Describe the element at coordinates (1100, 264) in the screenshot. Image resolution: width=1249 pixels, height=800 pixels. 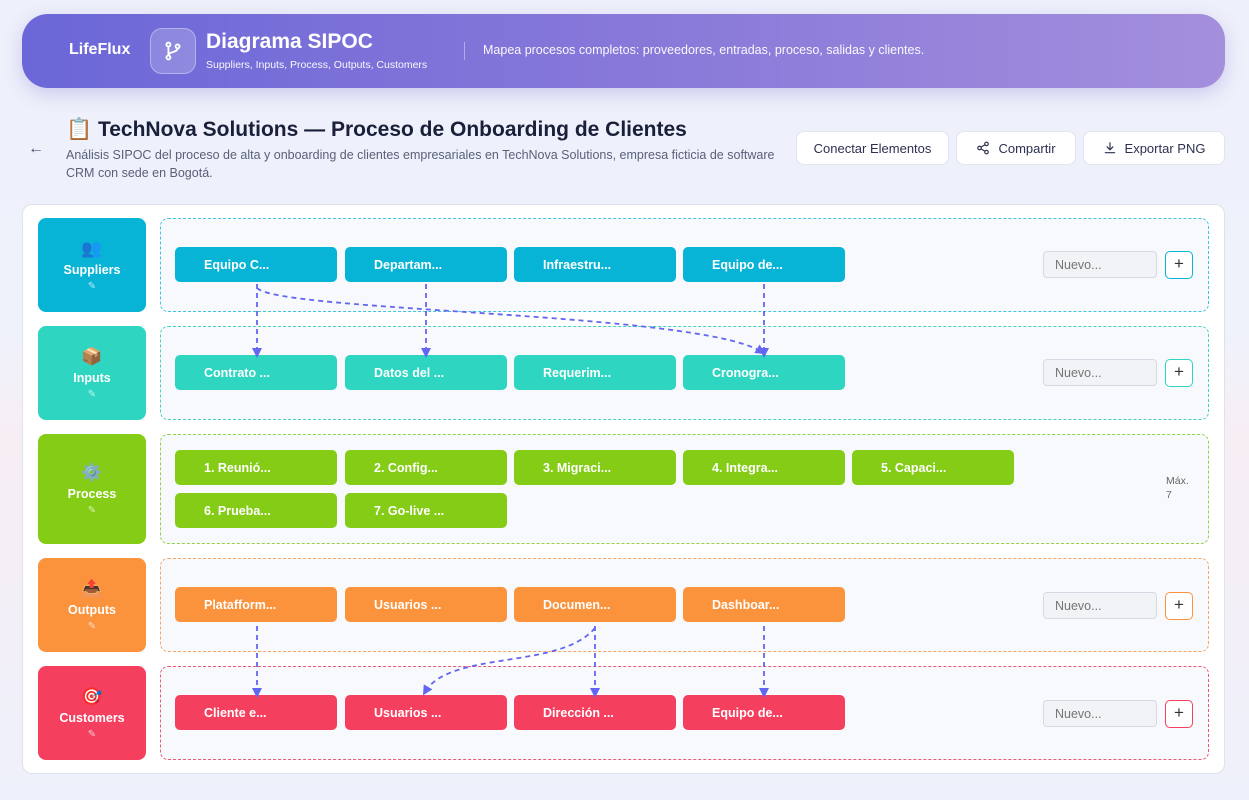
I see `new-supplier-input` at that location.